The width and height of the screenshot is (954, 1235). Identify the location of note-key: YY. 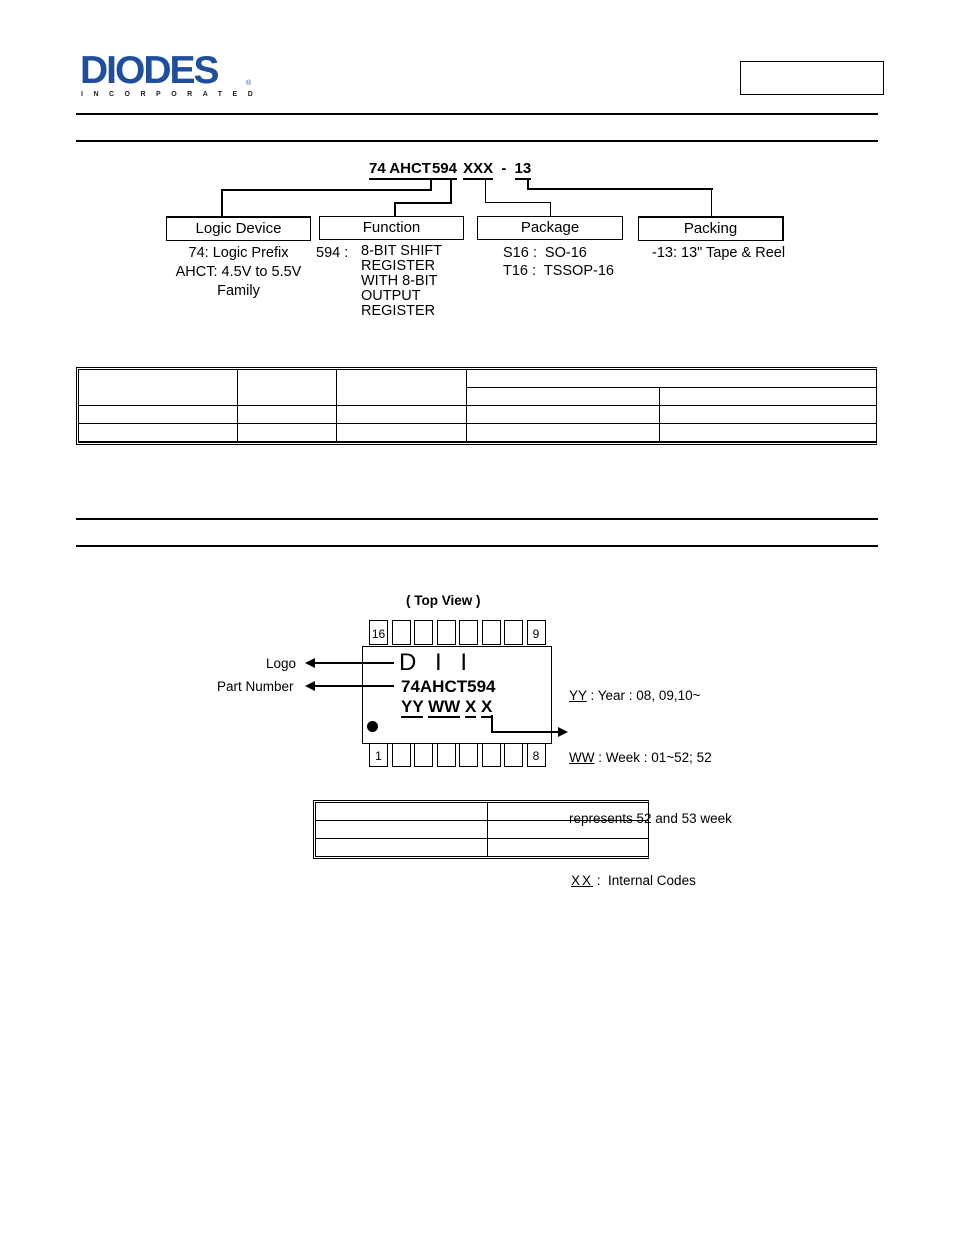
(578, 695).